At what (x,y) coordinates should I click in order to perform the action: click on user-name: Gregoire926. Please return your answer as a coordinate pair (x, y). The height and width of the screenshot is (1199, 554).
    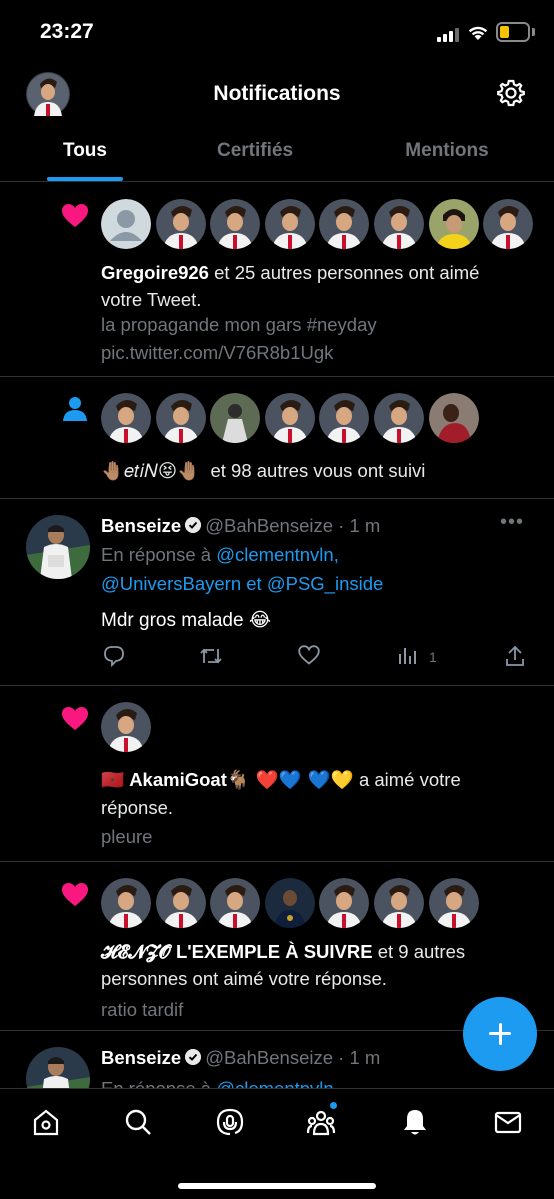
    Looking at the image, I should click on (155, 272).